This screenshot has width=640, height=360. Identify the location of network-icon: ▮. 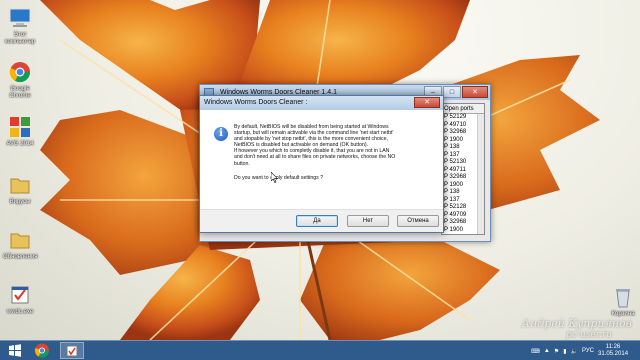
(564, 351).